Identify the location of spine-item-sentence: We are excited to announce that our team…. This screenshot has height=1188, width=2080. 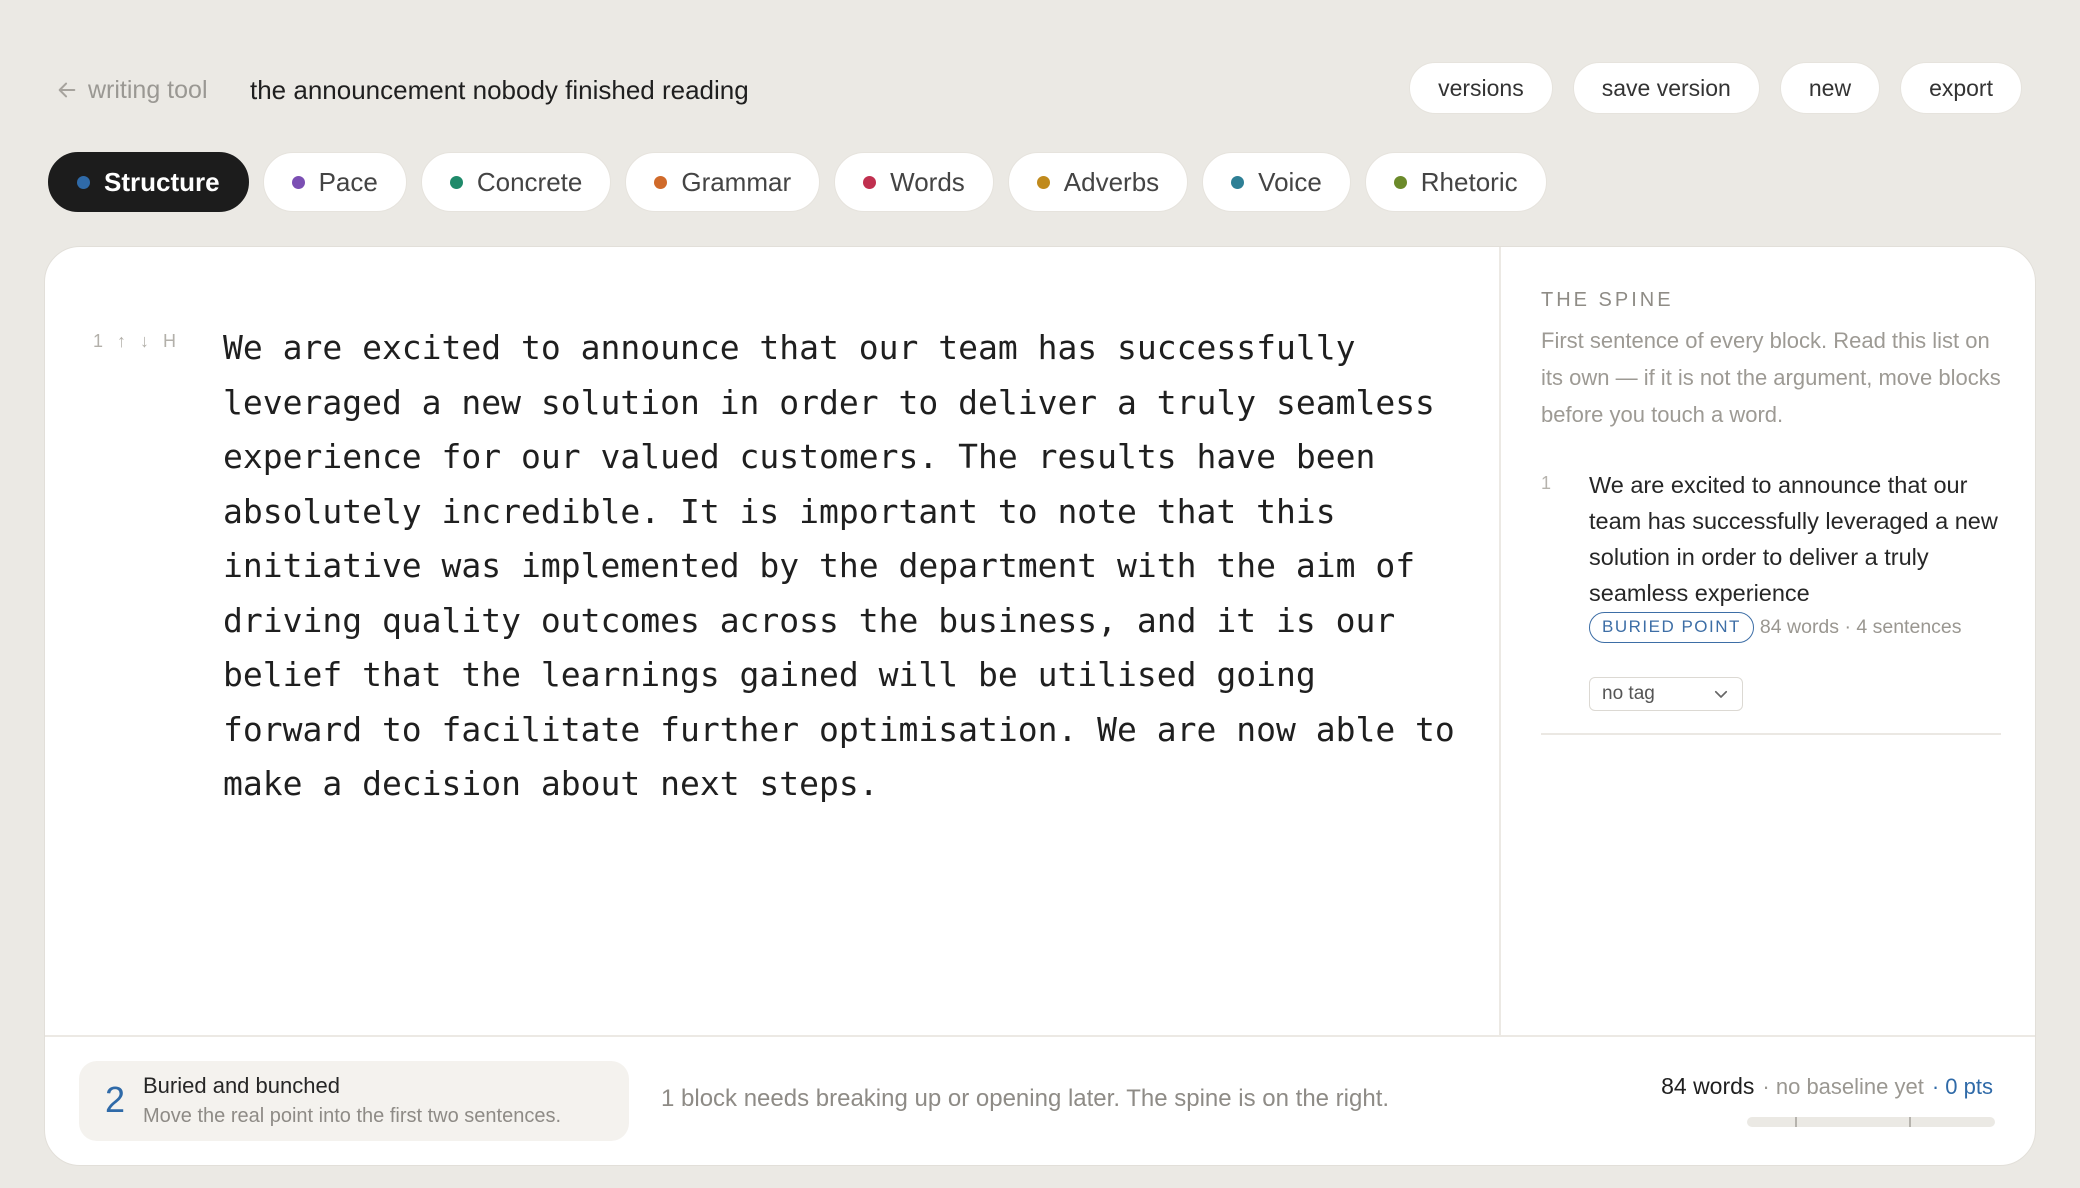
(1793, 539).